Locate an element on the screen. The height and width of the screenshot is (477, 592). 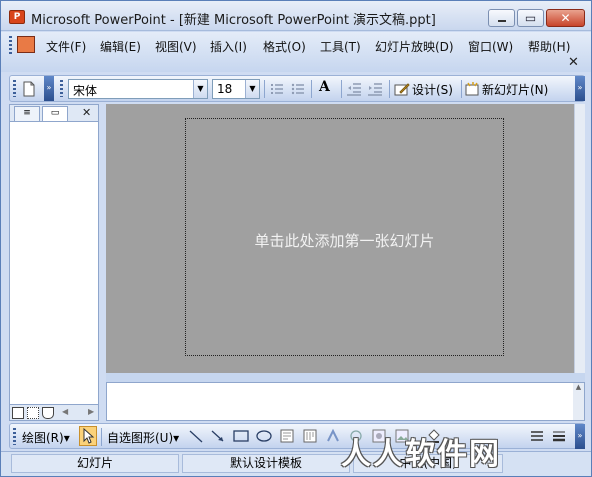
maximize-button: ▭ is located at coordinates (530, 18).